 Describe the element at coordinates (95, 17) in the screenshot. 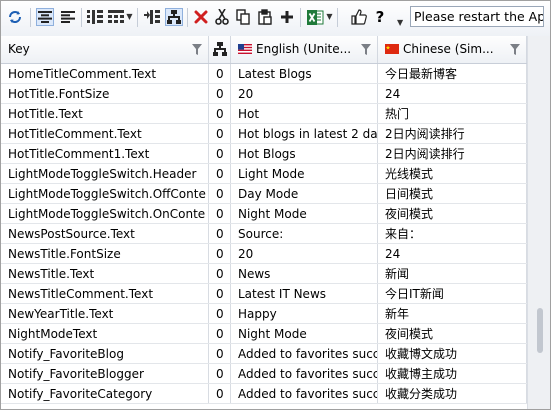

I see `column-view-icon` at that location.